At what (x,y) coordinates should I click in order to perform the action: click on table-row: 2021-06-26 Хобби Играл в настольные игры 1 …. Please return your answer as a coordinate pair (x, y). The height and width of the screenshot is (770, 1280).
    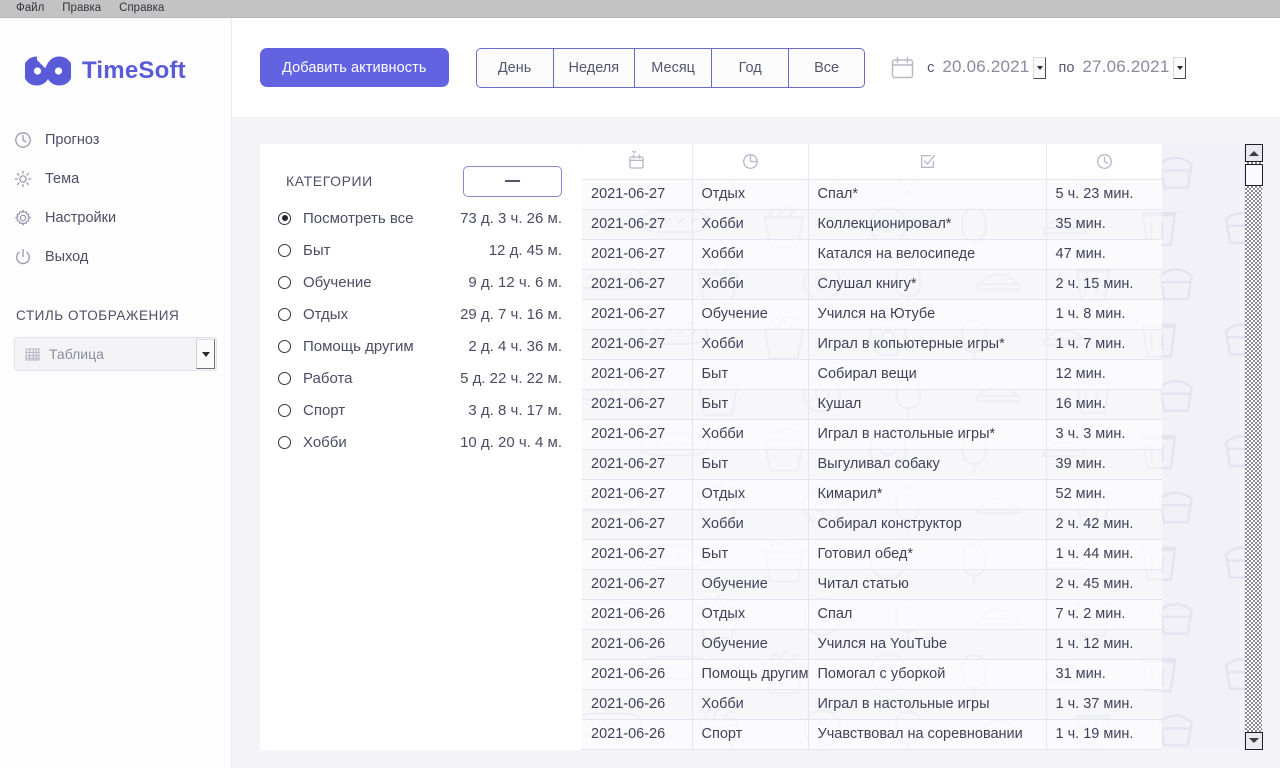
    Looking at the image, I should click on (872, 703).